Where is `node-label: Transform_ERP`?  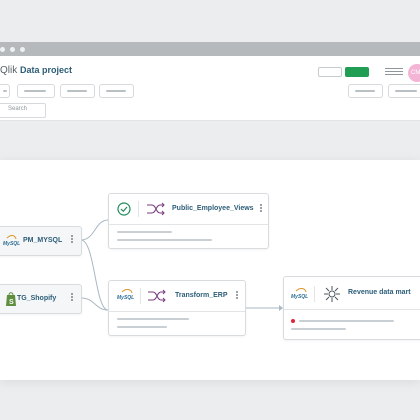
node-label: Transform_ERP is located at coordinates (201, 295).